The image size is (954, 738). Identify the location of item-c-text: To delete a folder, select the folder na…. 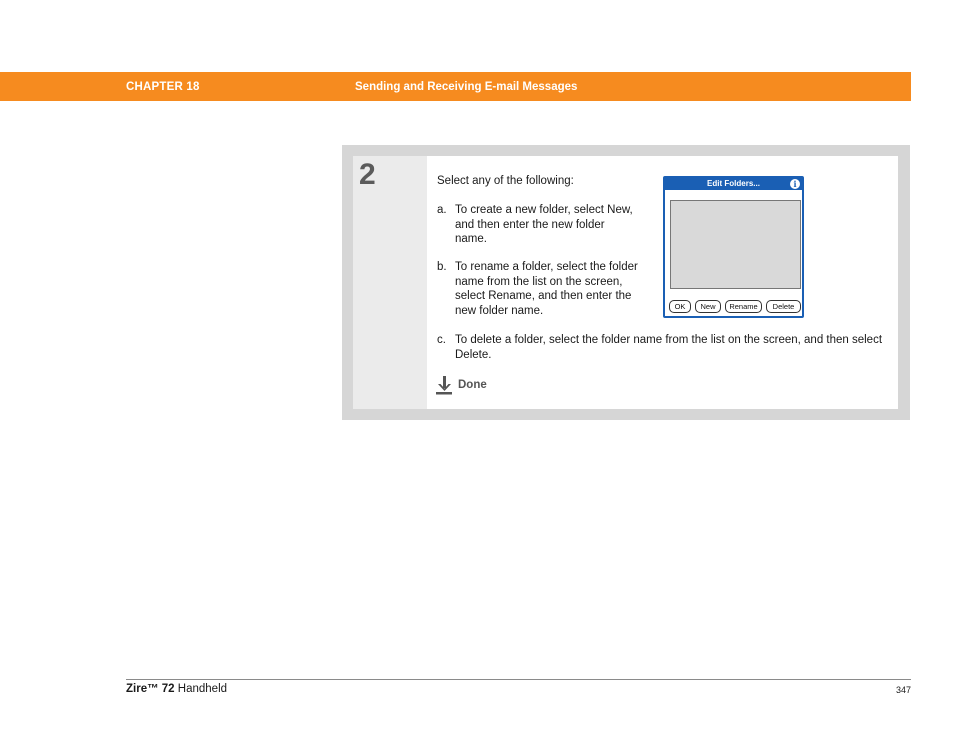
(669, 347).